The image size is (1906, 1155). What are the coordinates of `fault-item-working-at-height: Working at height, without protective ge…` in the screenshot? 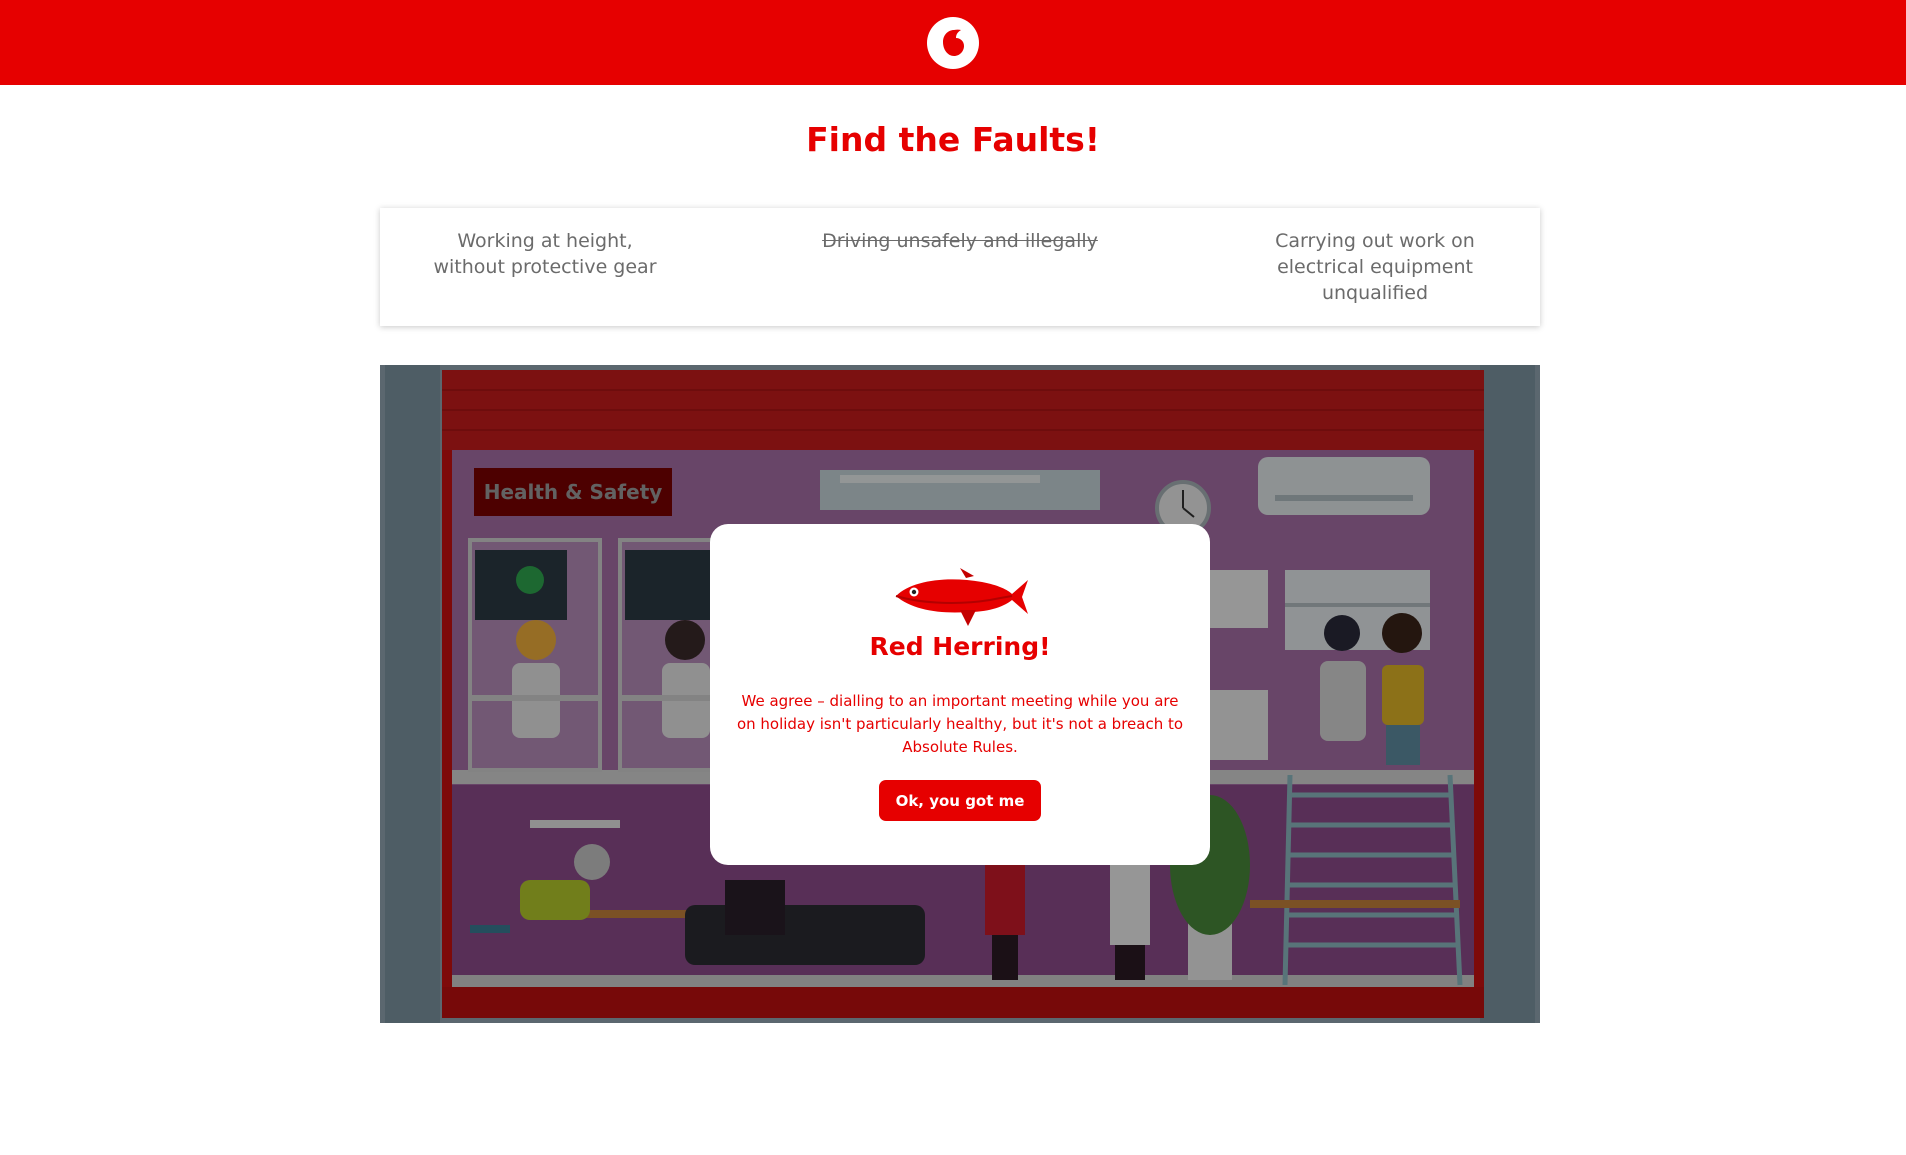 It's located at (545, 254).